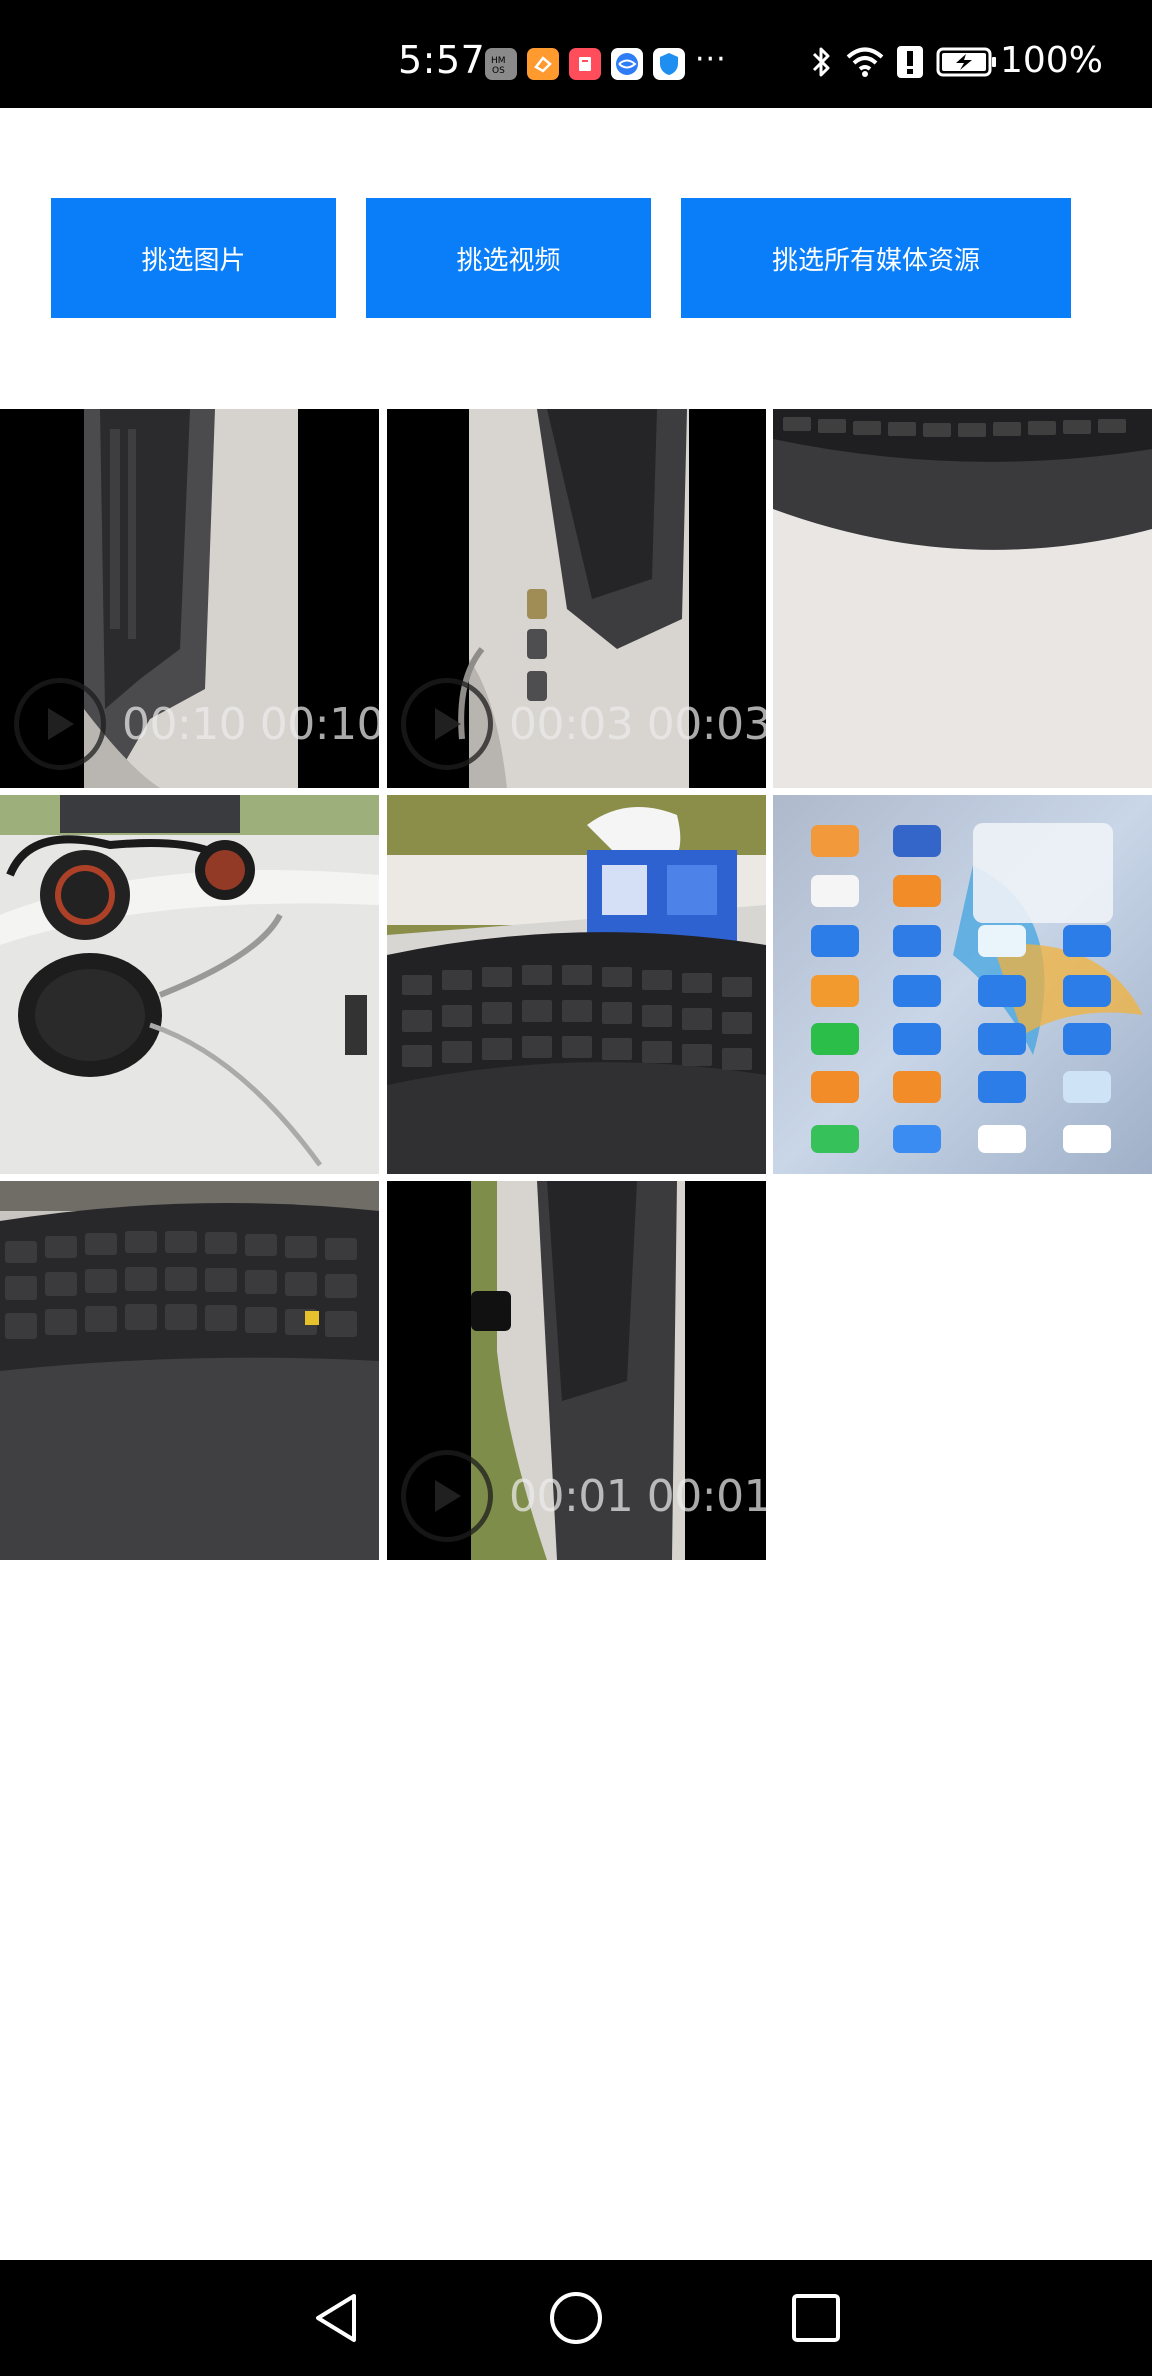 The height and width of the screenshot is (2376, 1152). Describe the element at coordinates (189, 598) in the screenshot. I see `media-tile-video: 00:10 00:10` at that location.